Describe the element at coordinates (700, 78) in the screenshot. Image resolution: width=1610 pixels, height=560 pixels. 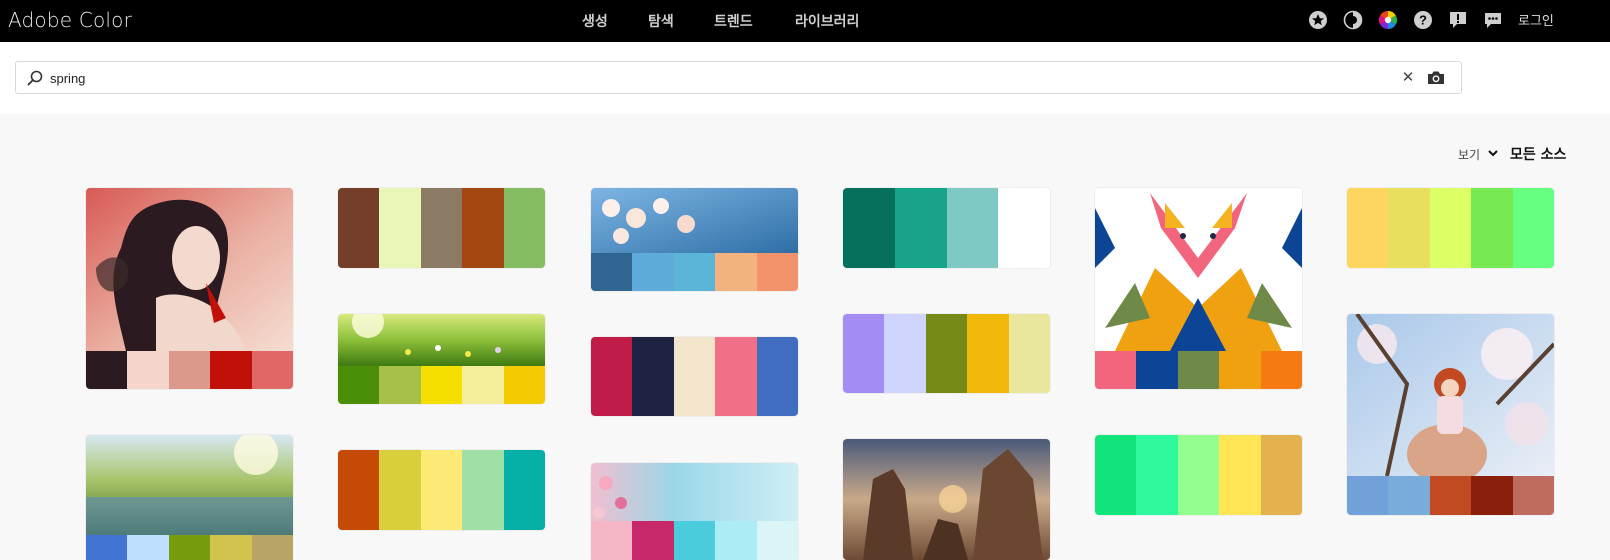
I see `search-input` at that location.